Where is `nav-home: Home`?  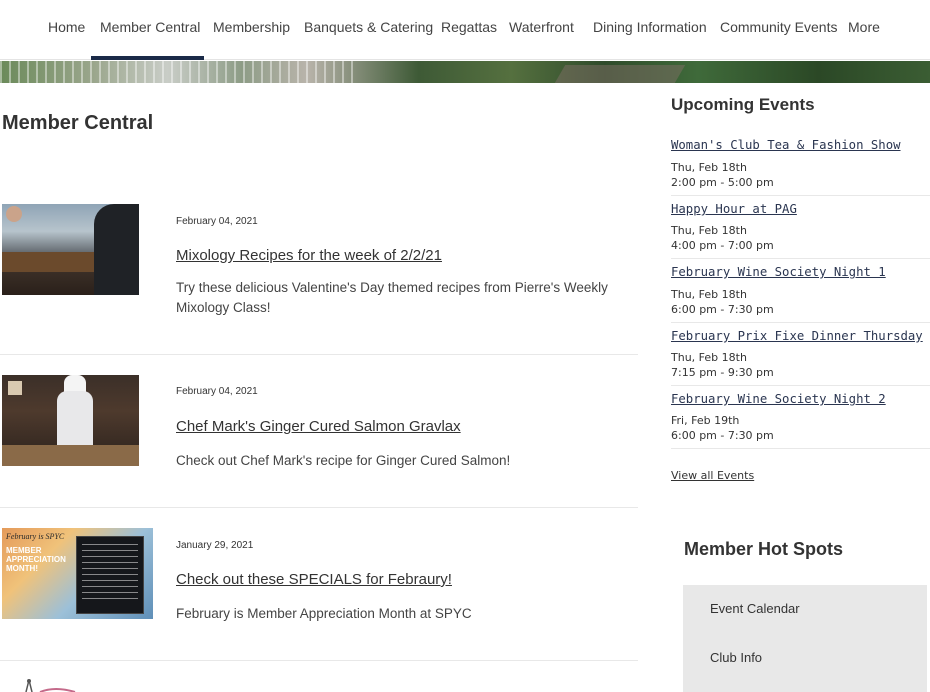
nav-home: Home is located at coordinates (66, 27).